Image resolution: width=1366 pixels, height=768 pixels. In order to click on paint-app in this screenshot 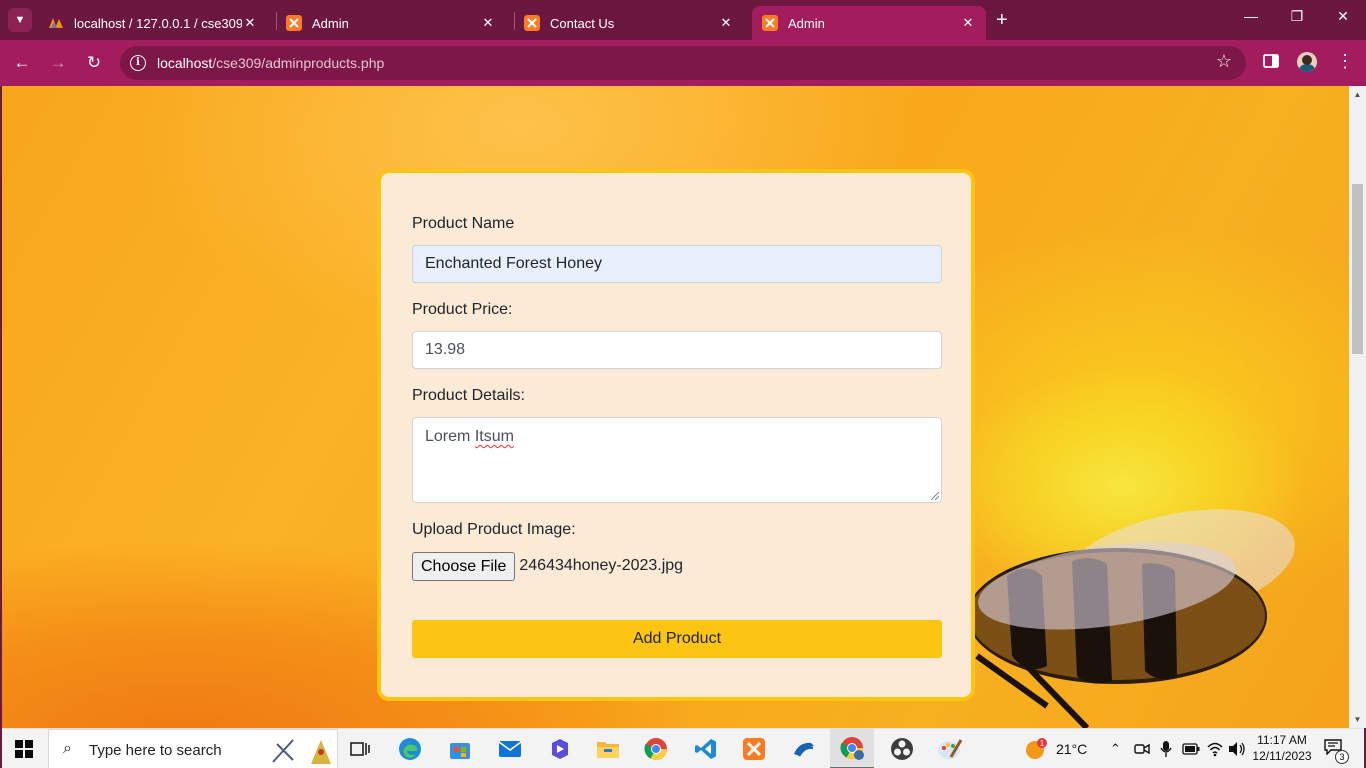, I will do `click(950, 748)`.